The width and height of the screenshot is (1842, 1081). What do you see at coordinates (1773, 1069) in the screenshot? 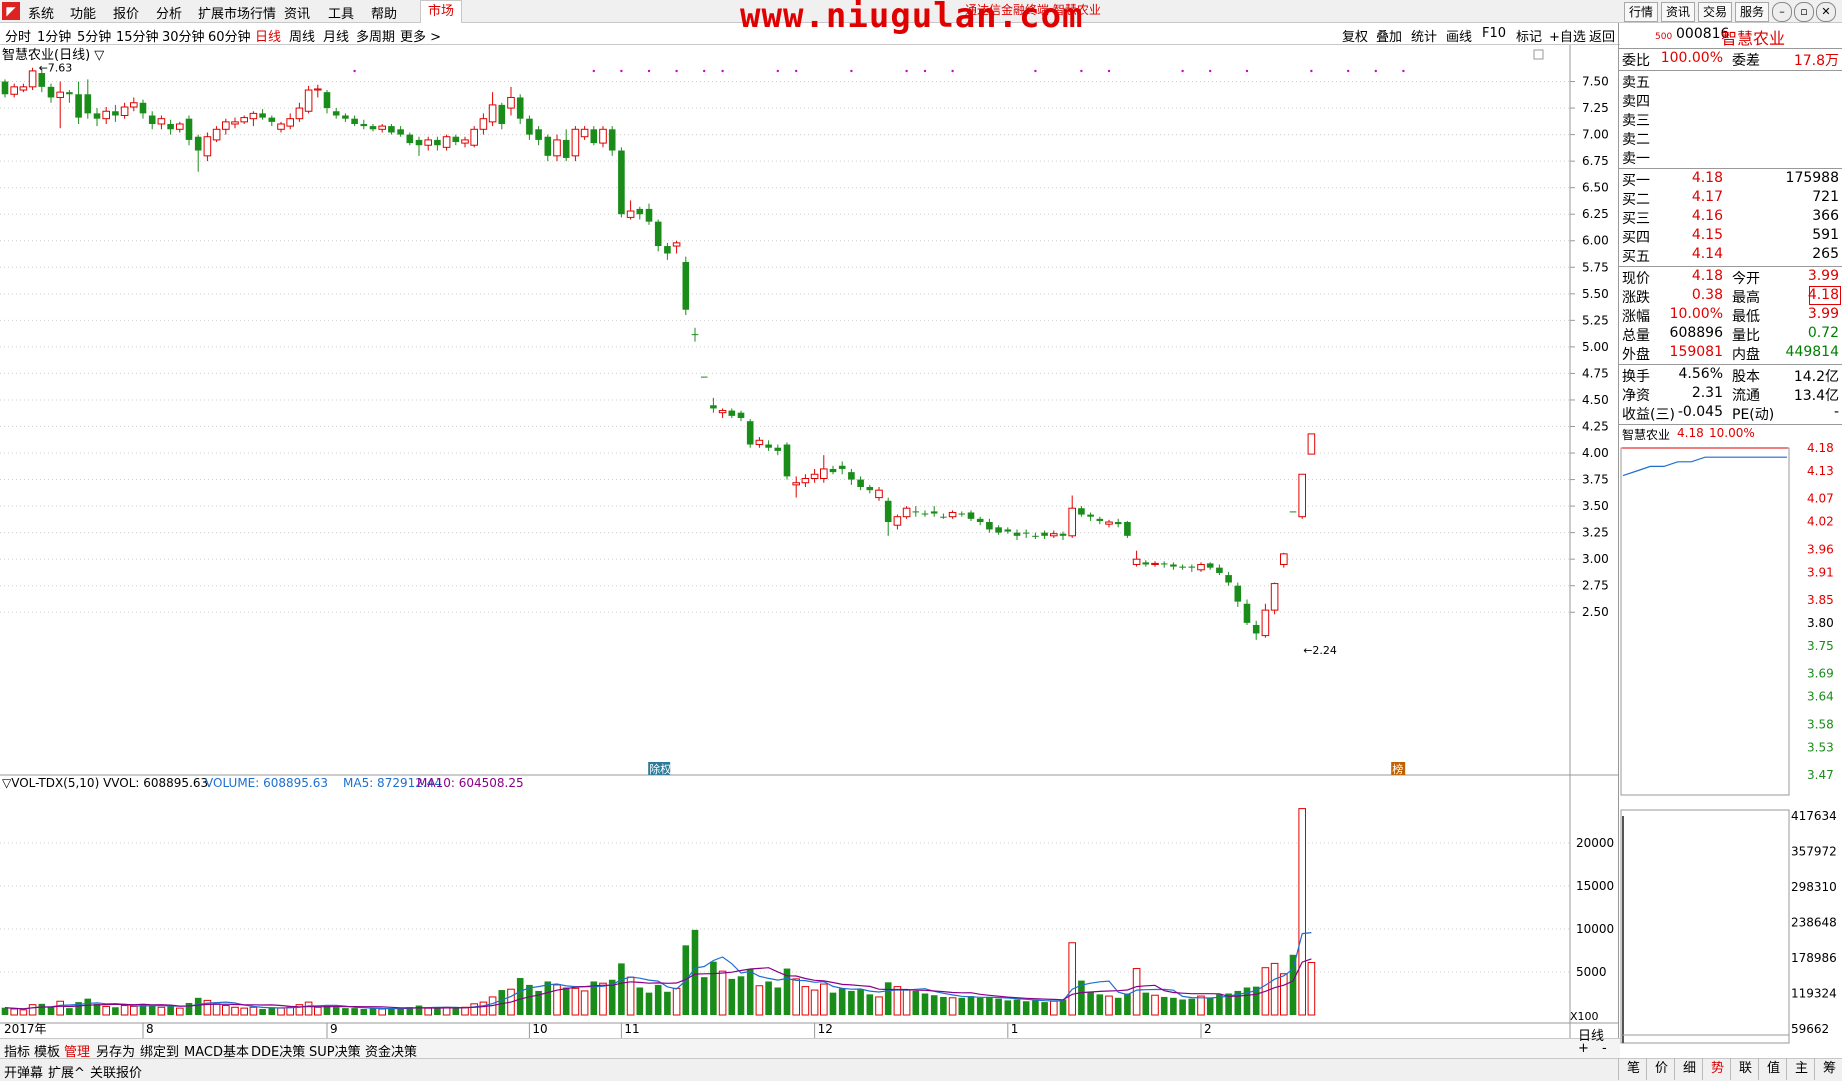
I see `right-tab: 值` at bounding box center [1773, 1069].